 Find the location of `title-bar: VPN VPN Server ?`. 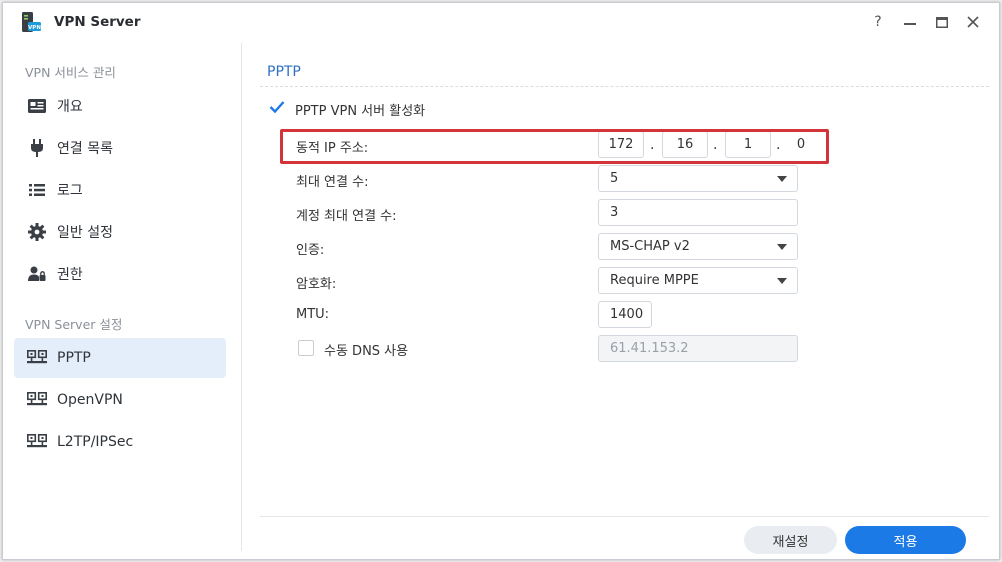

title-bar: VPN VPN Server ? is located at coordinates (501, 22).